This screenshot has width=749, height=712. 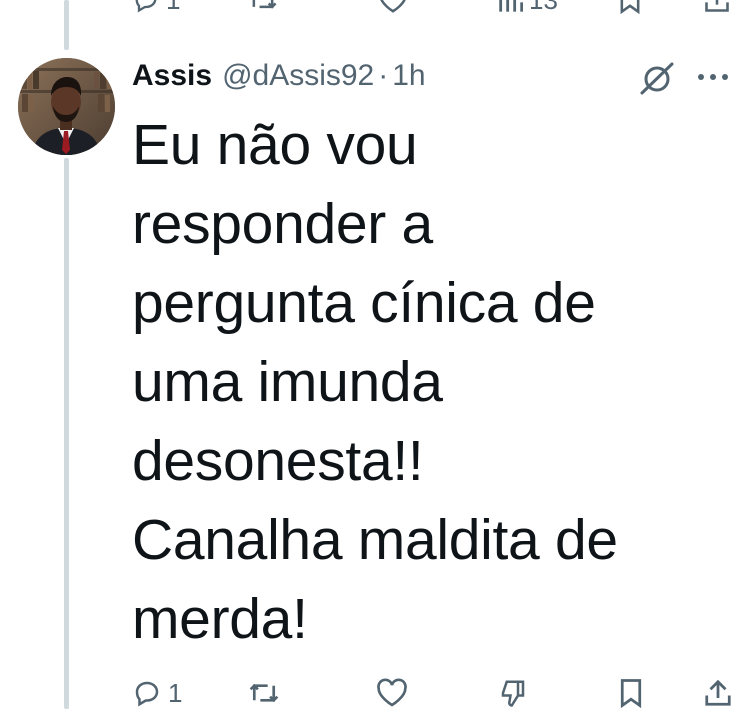 I want to click on thread-line-bottom, so click(x=66, y=433).